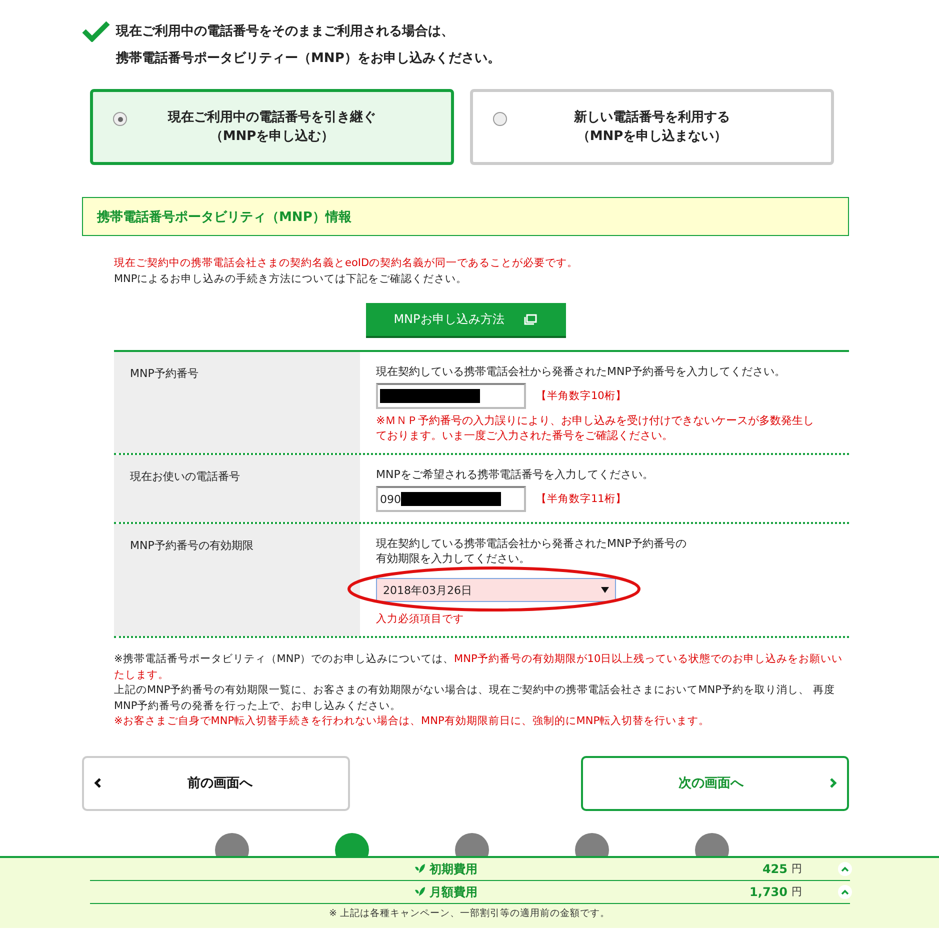 The width and height of the screenshot is (939, 929). Describe the element at coordinates (775, 869) in the screenshot. I see `cost-amount: 425` at that location.